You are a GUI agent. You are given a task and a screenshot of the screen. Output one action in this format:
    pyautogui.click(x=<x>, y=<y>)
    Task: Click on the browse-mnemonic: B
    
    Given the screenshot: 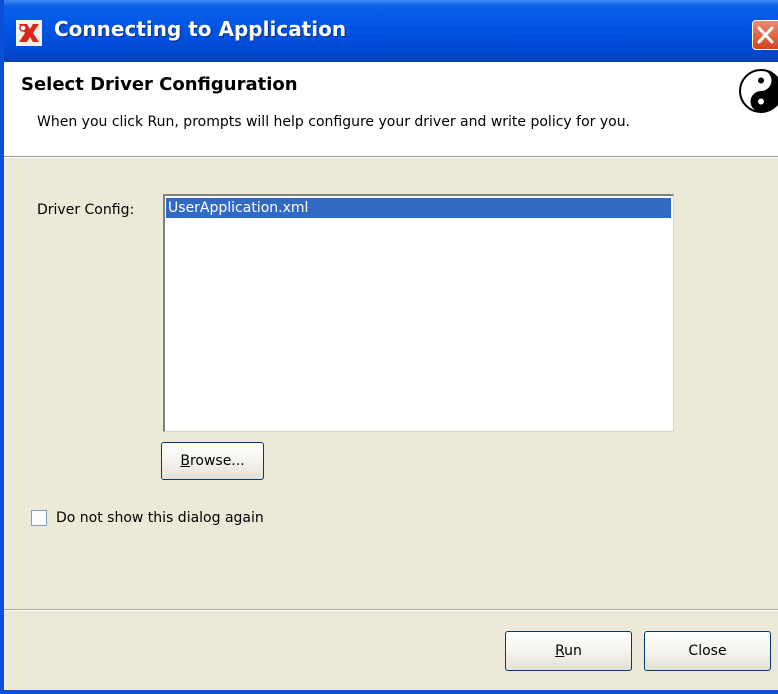 What is the action you would take?
    pyautogui.click(x=185, y=461)
    